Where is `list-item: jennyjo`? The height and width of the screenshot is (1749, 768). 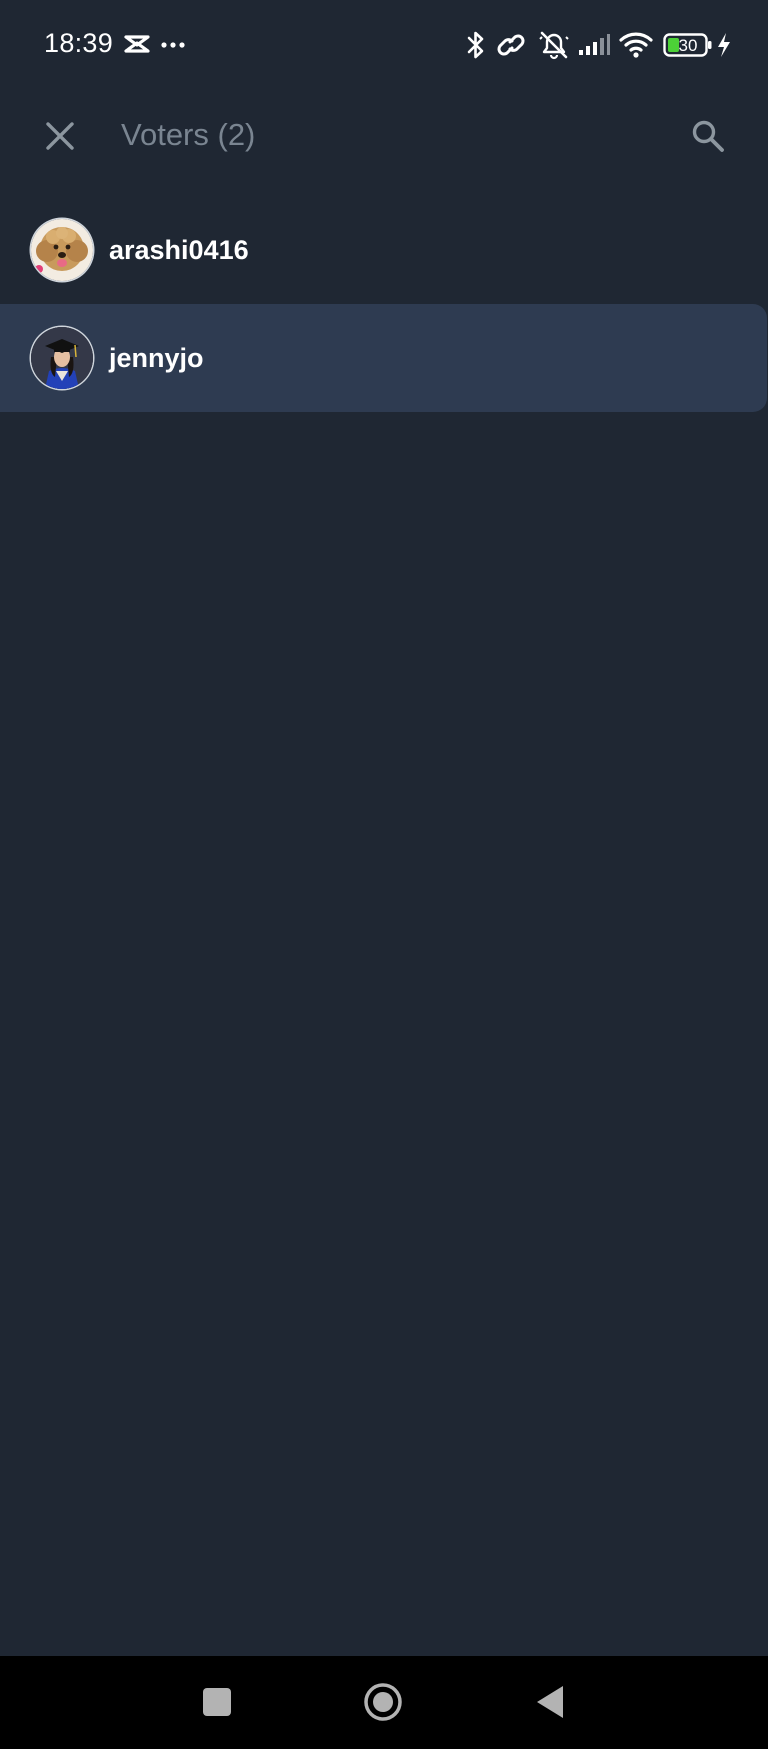
list-item: jennyjo is located at coordinates (383, 358).